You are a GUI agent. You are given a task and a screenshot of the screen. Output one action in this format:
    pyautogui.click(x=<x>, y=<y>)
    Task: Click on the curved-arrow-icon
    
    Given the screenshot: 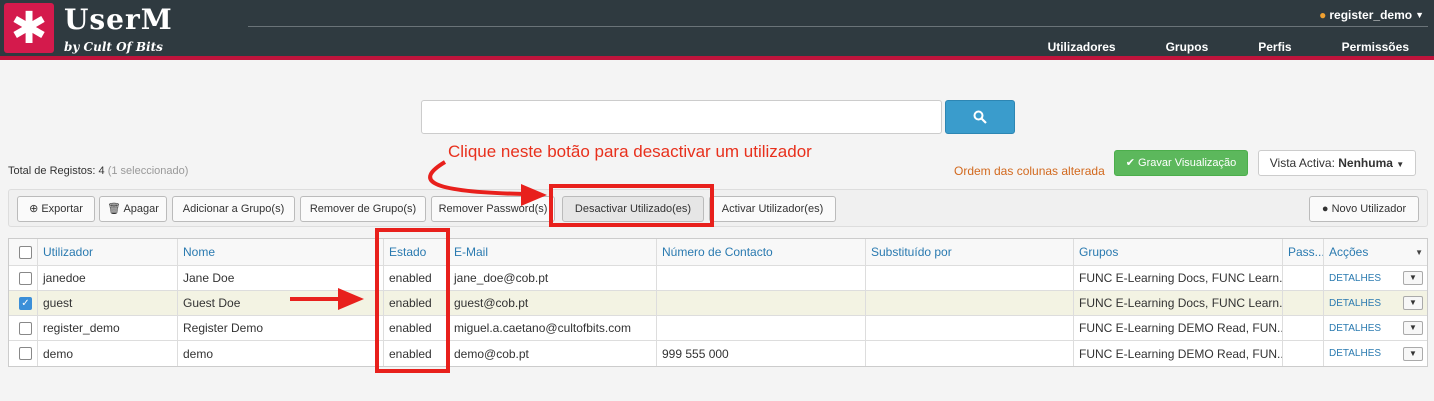 What is the action you would take?
    pyautogui.click(x=487, y=183)
    